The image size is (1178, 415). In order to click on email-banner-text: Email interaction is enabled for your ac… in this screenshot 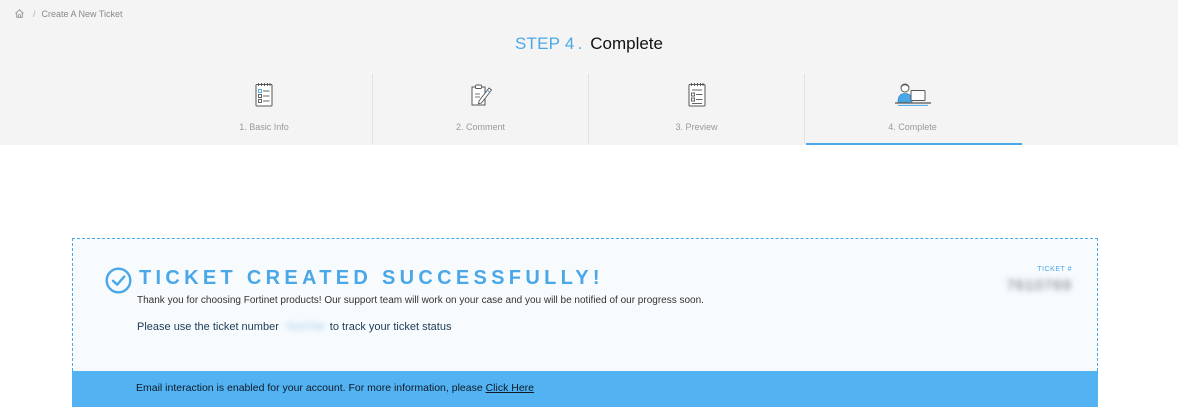, I will do `click(335, 388)`.